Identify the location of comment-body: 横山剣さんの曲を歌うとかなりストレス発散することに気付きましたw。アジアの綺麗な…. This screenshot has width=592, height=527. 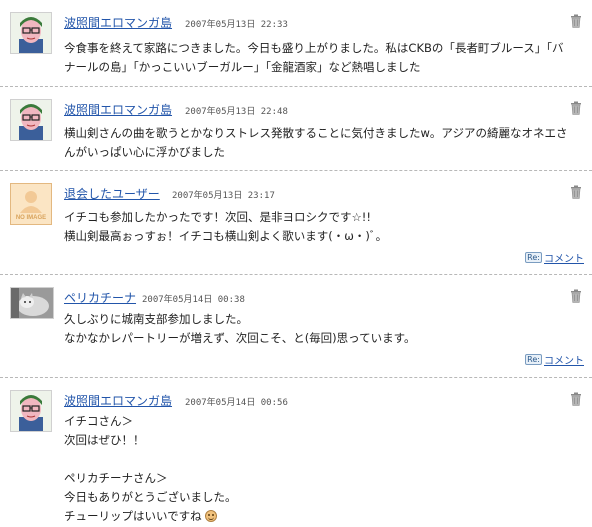
(321, 143).